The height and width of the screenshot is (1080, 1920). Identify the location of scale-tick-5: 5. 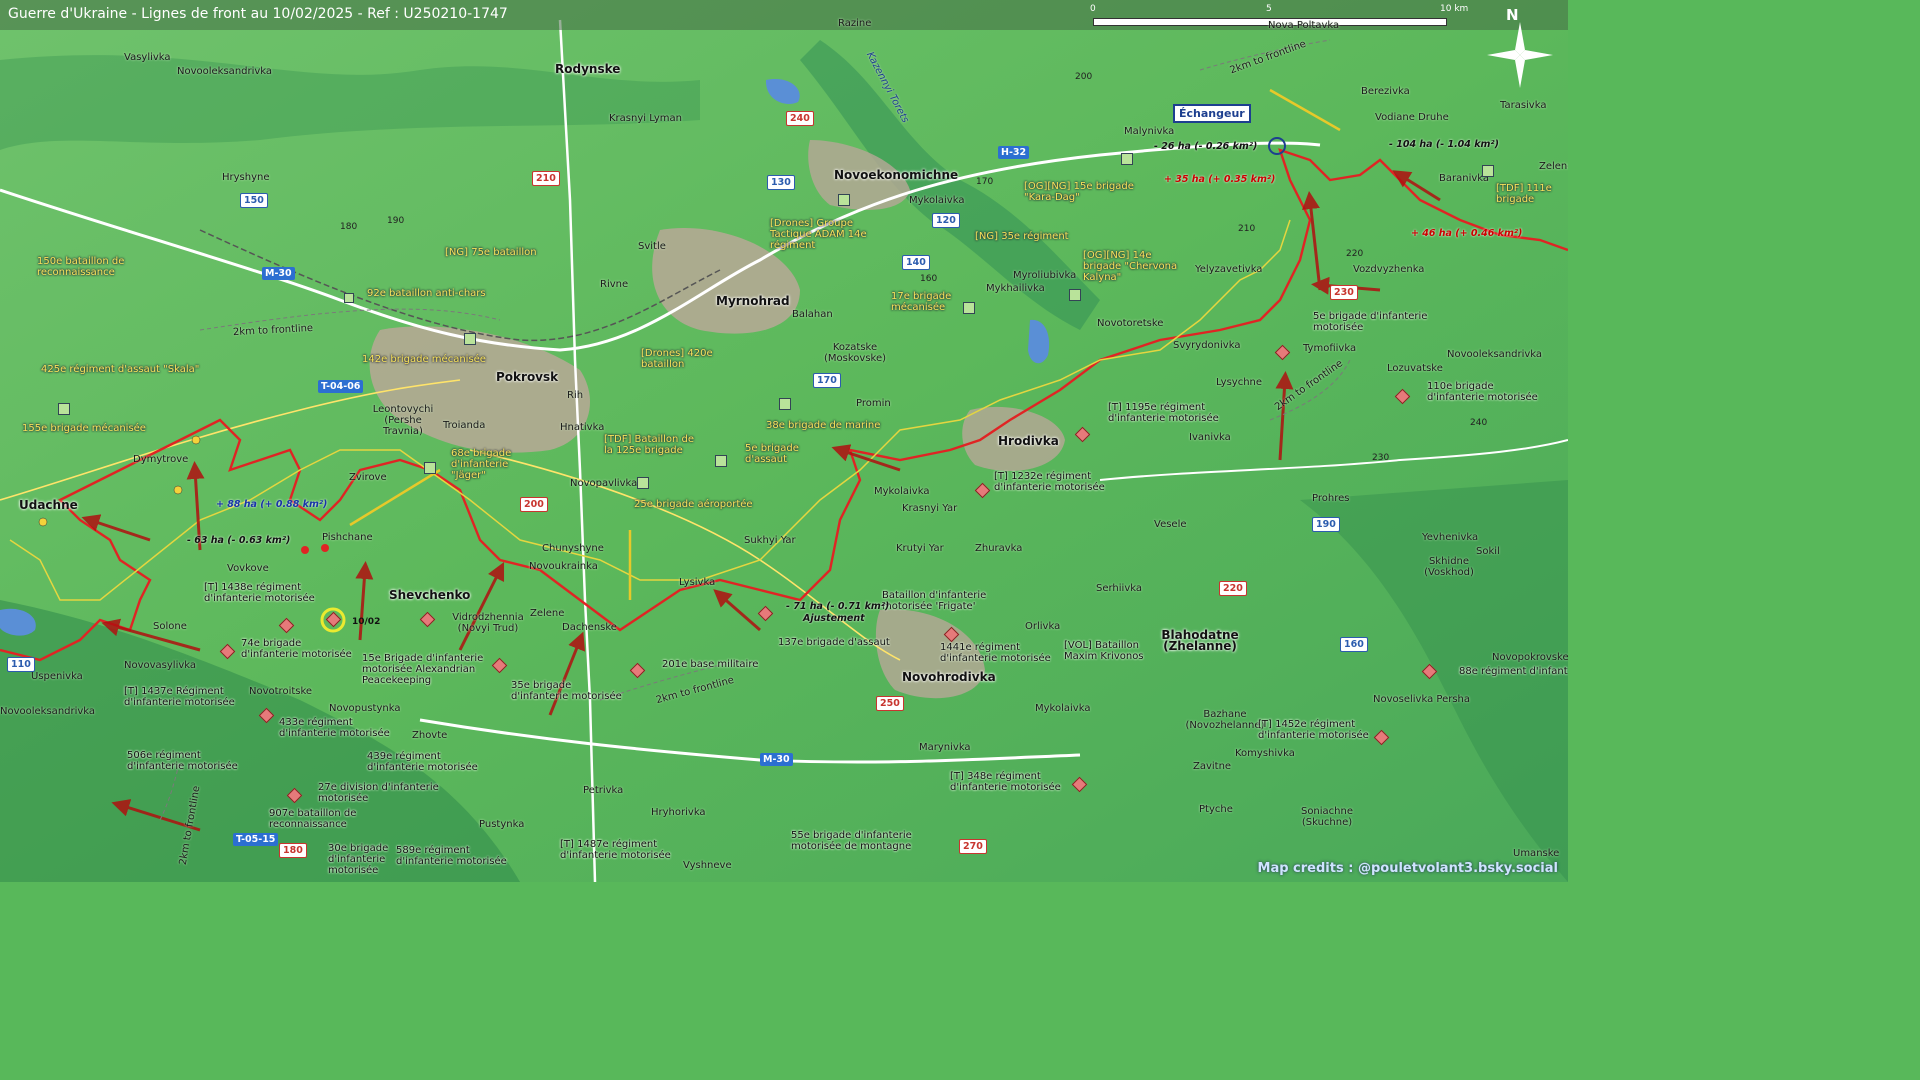
(1269, 9).